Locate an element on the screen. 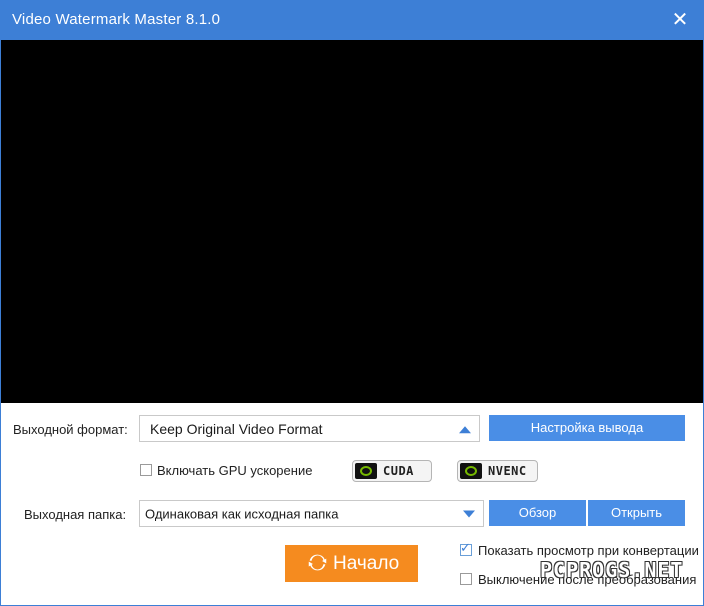 The height and width of the screenshot is (606, 704). cuda-label: CUDA is located at coordinates (398, 471).